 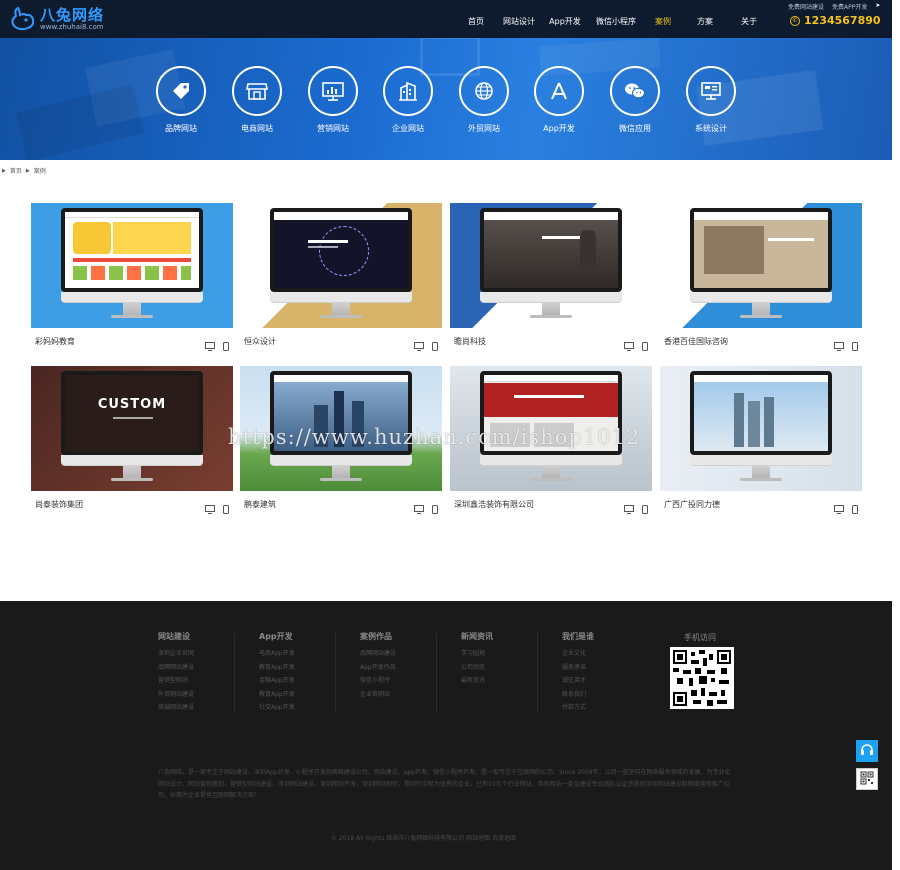 I want to click on category-brand-website: 品牌网站, so click(x=181, y=100).